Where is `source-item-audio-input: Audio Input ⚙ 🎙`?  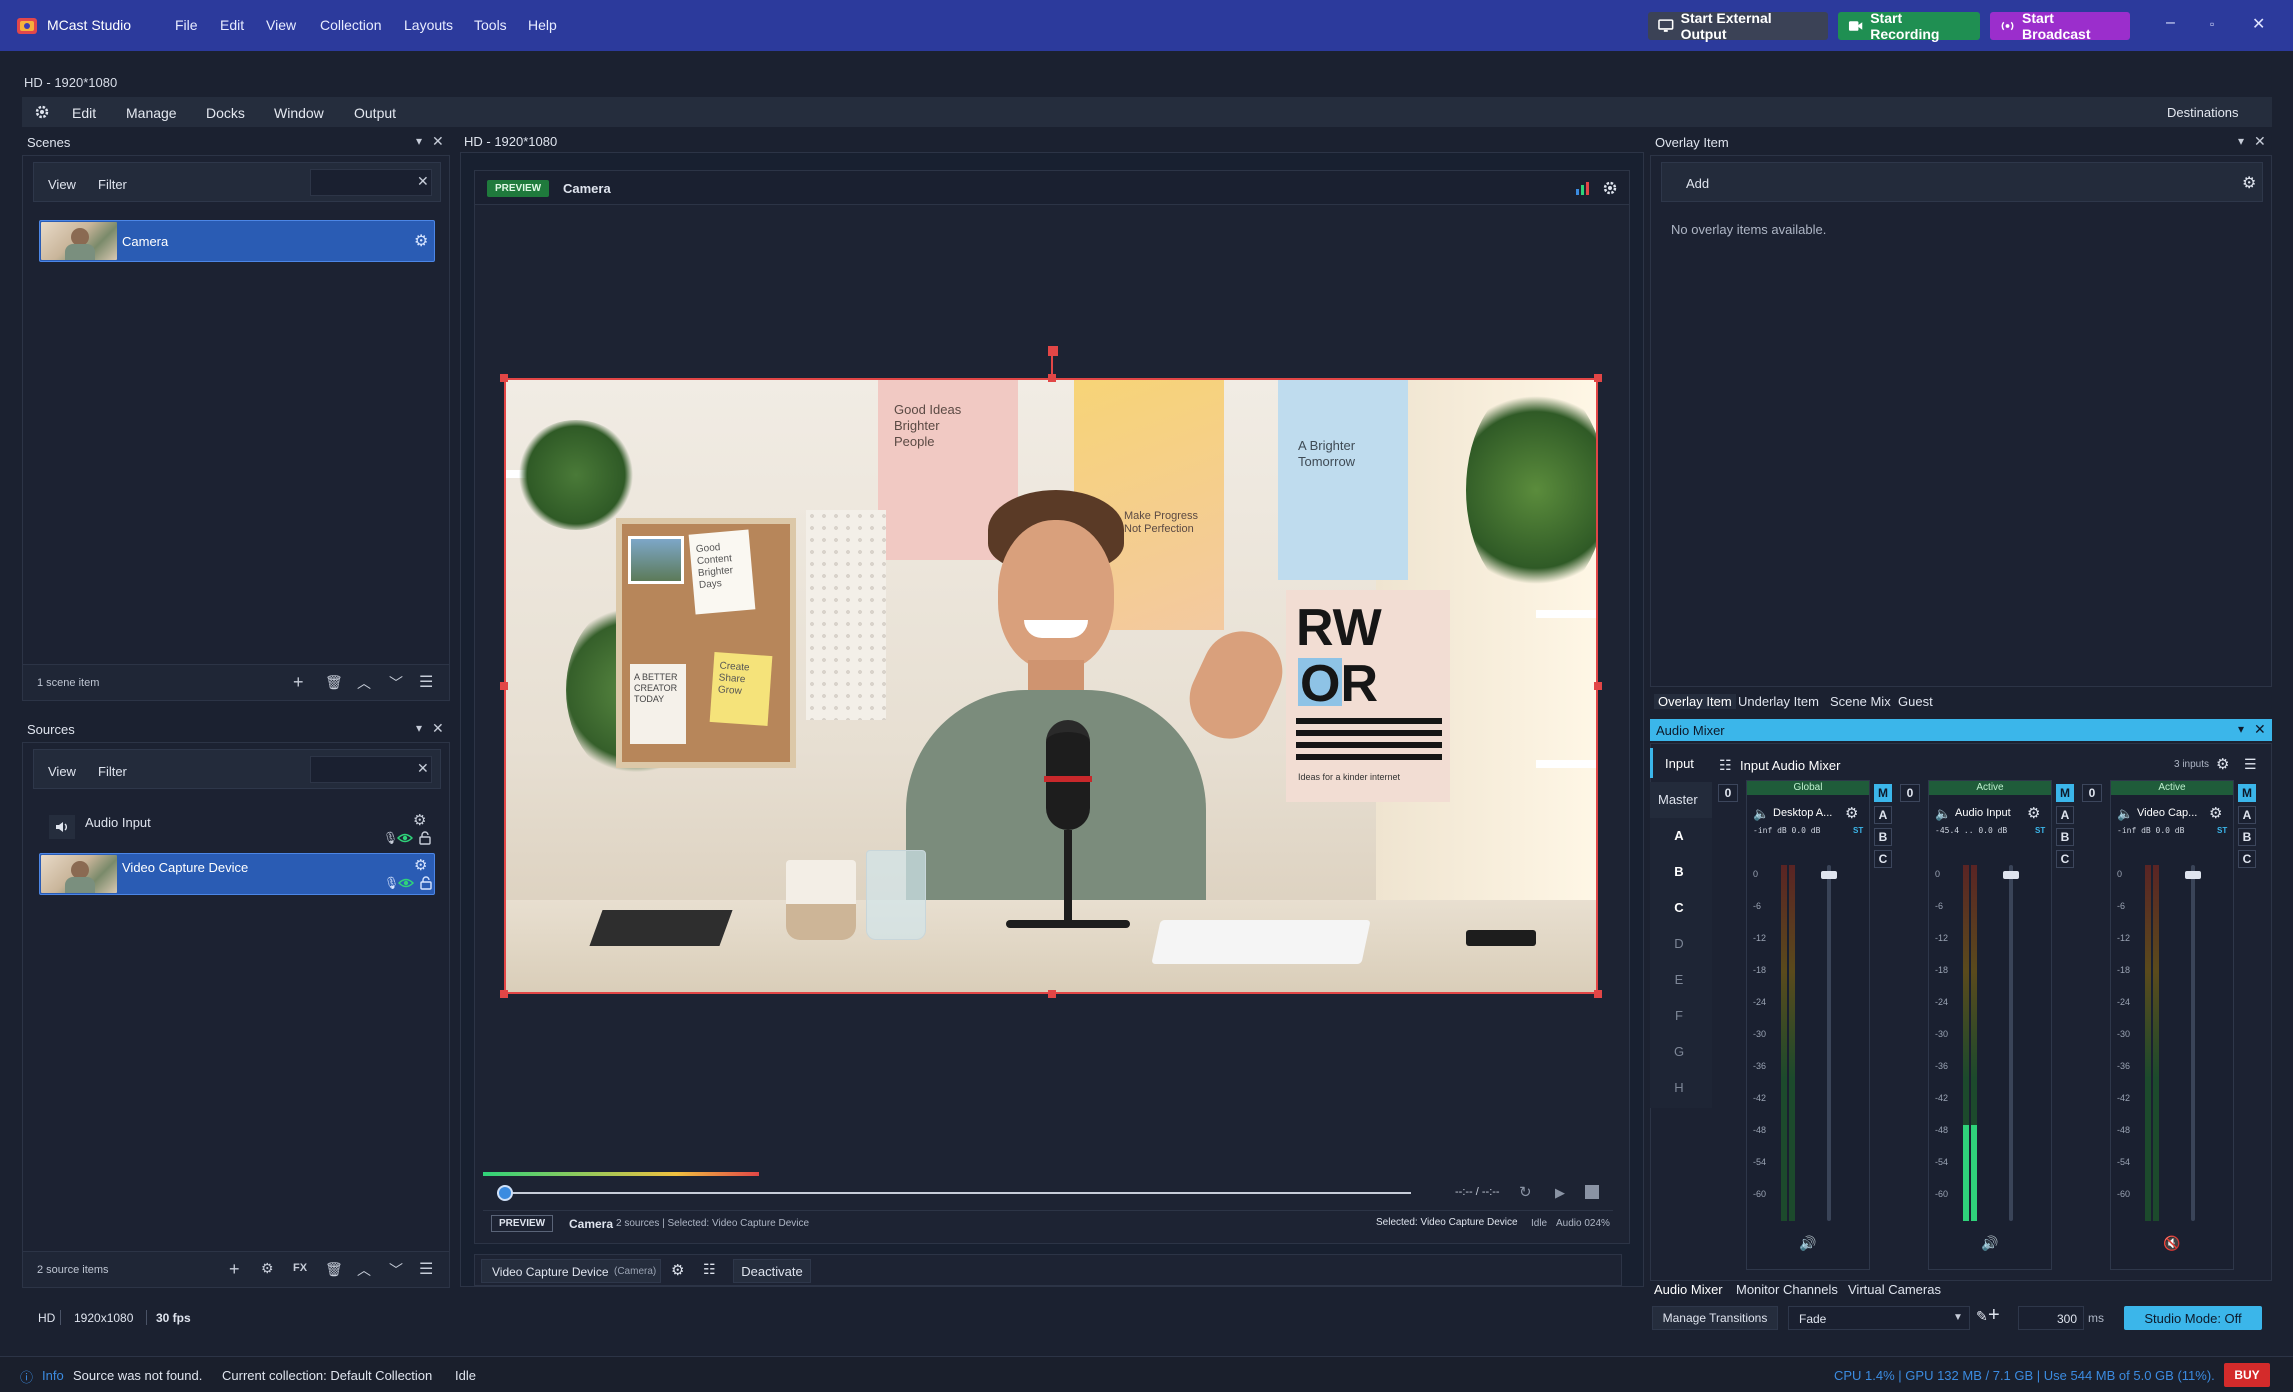
source-item-audio-input: Audio Input ⚙ 🎙 is located at coordinates (237, 828).